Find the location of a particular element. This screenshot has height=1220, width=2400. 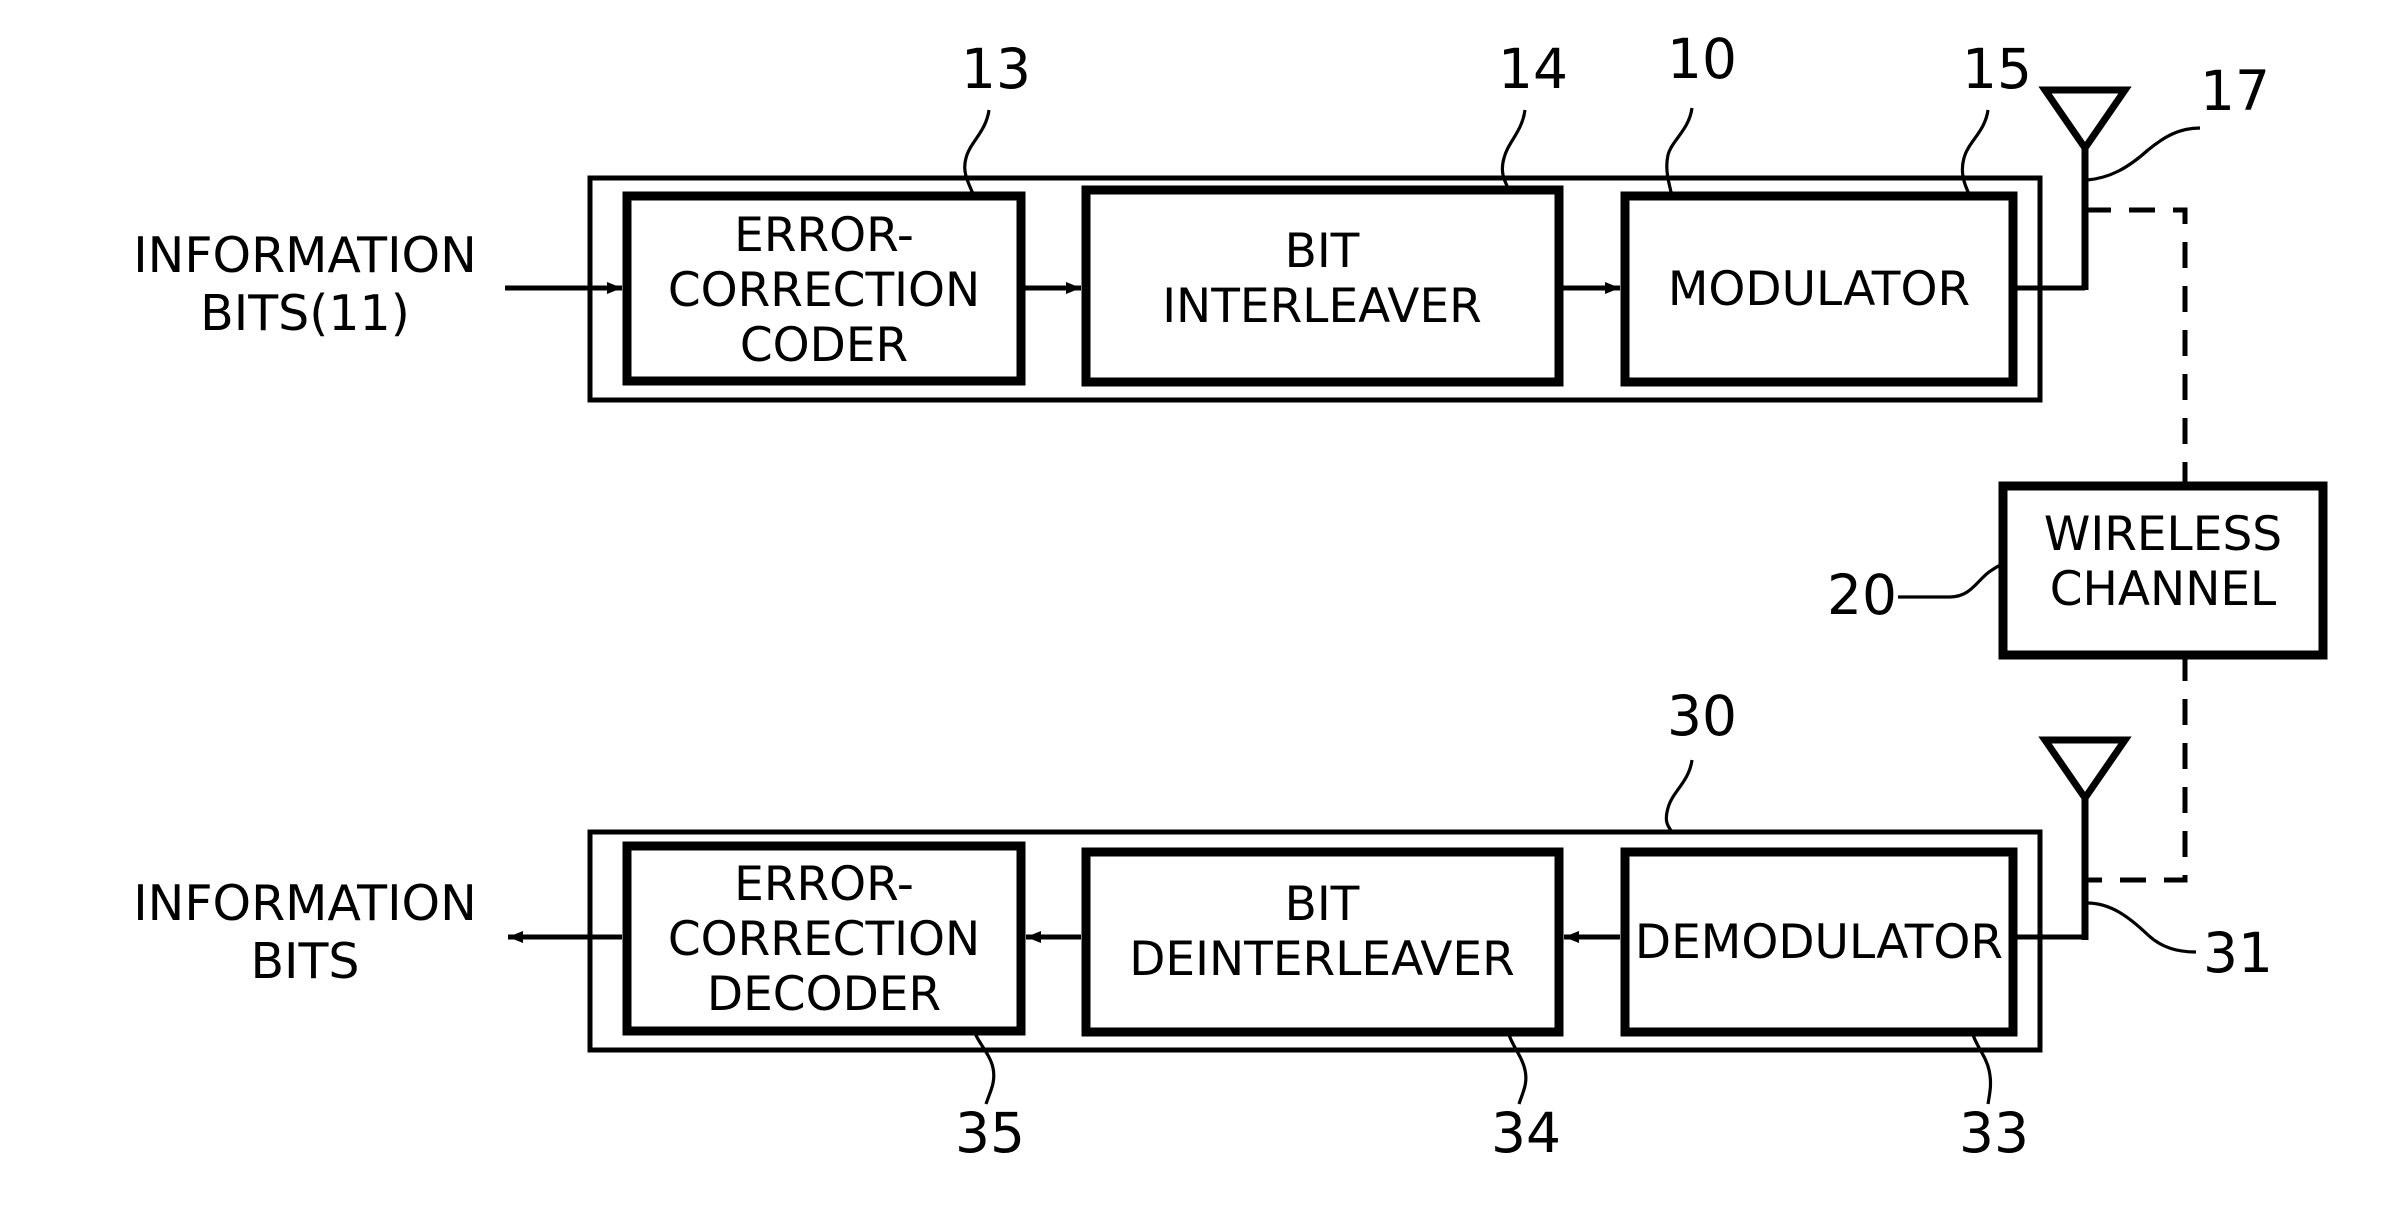

ref-20-label: 20 is located at coordinates (1862, 595).